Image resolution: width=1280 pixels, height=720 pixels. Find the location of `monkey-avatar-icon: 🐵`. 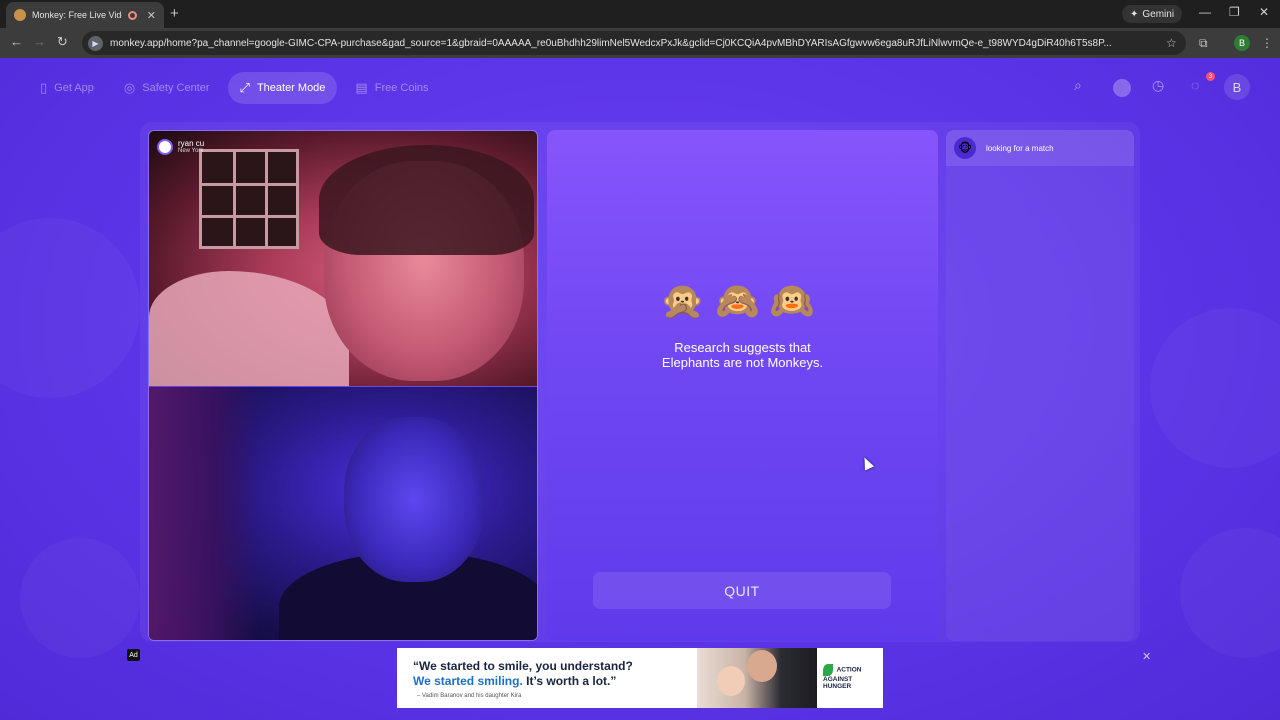

monkey-avatar-icon: 🐵 is located at coordinates (965, 148).